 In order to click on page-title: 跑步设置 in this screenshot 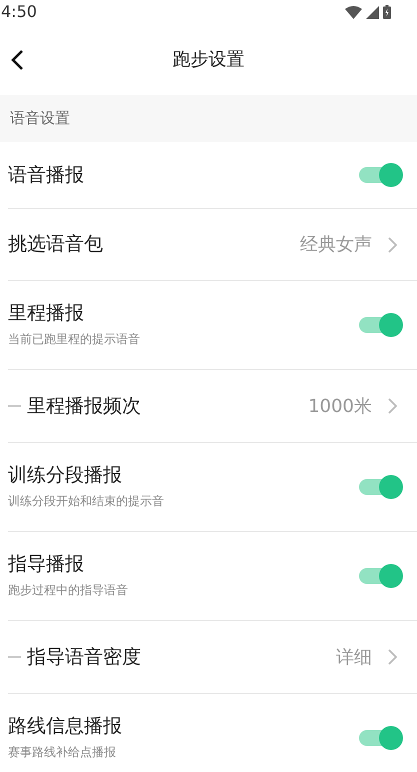, I will do `click(208, 60)`.